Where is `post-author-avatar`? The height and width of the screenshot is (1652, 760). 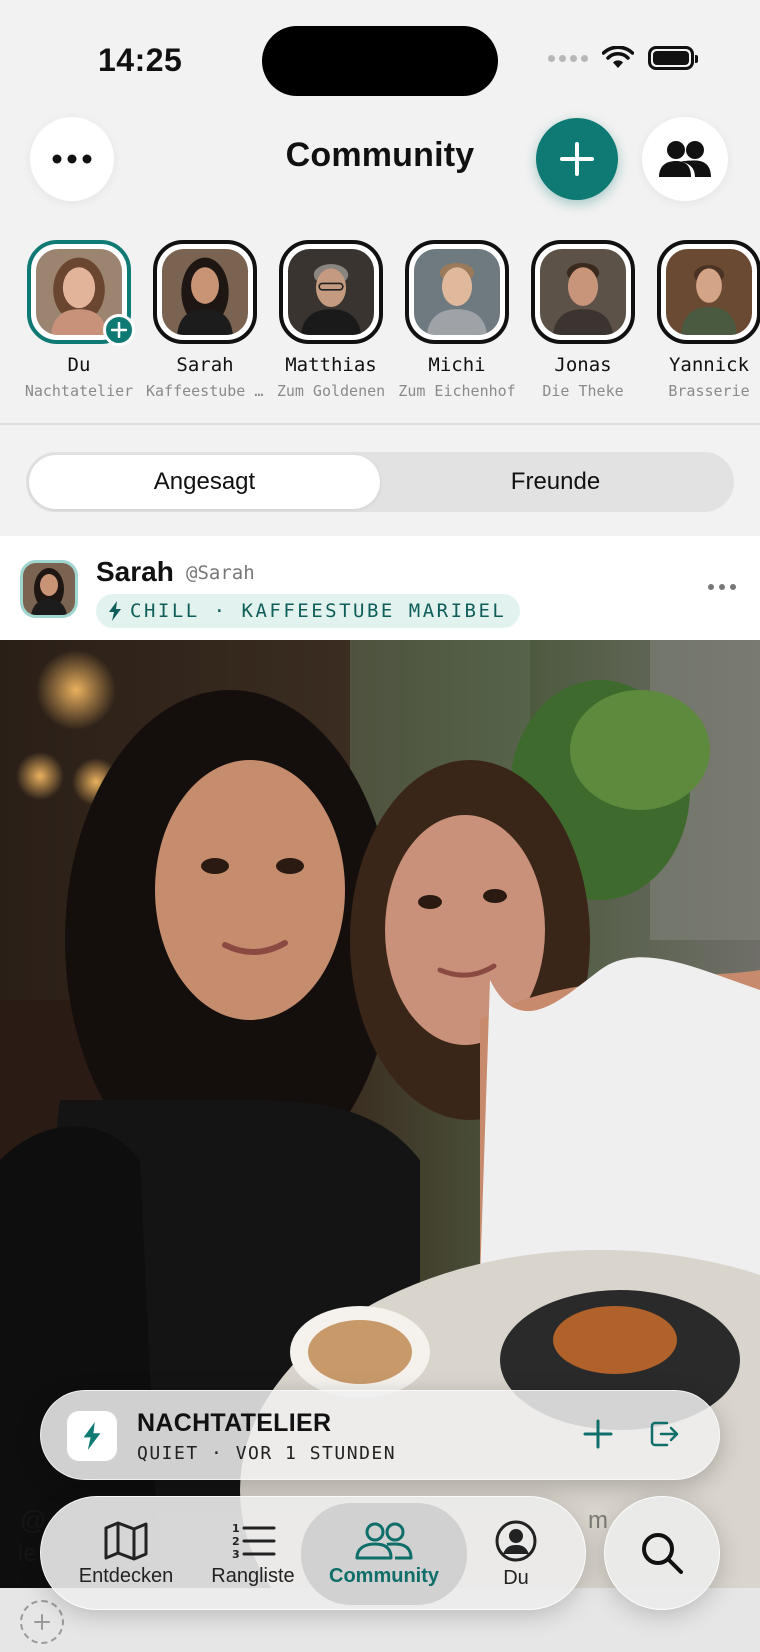 post-author-avatar is located at coordinates (49, 589).